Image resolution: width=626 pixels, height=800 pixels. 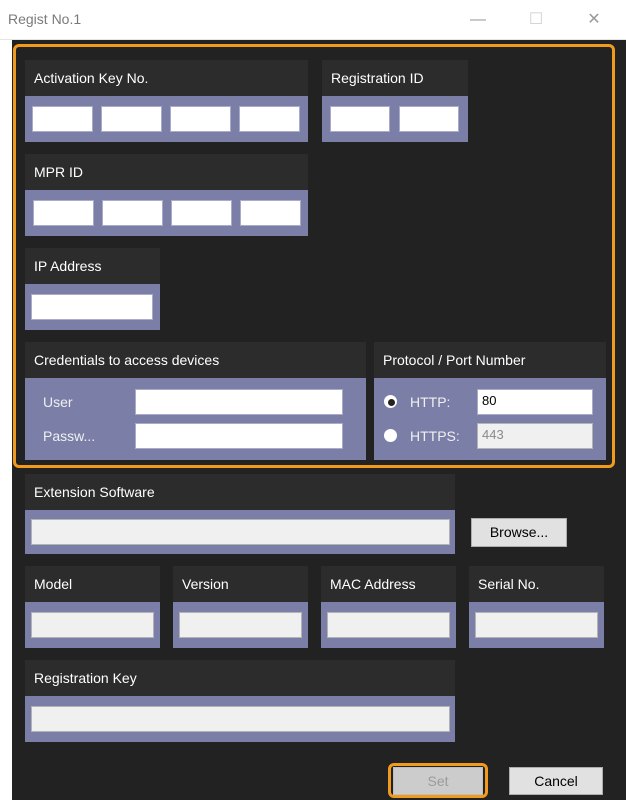 I want to click on close-icon: ✕, so click(x=594, y=20).